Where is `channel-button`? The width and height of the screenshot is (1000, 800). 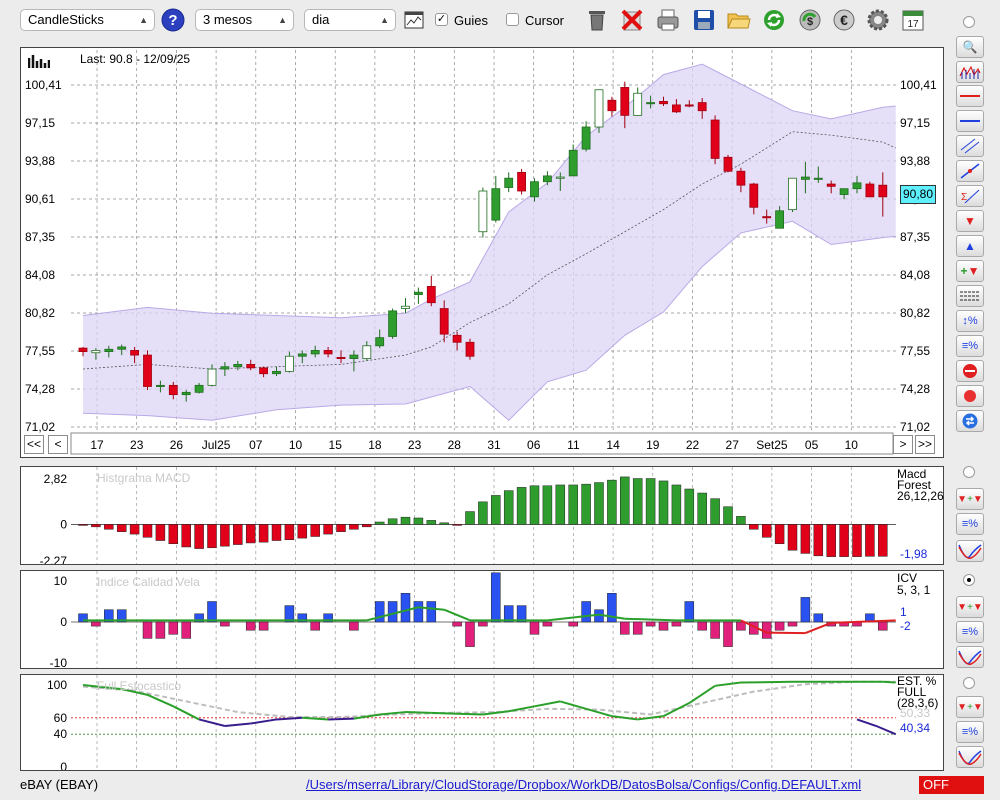 channel-button is located at coordinates (970, 146).